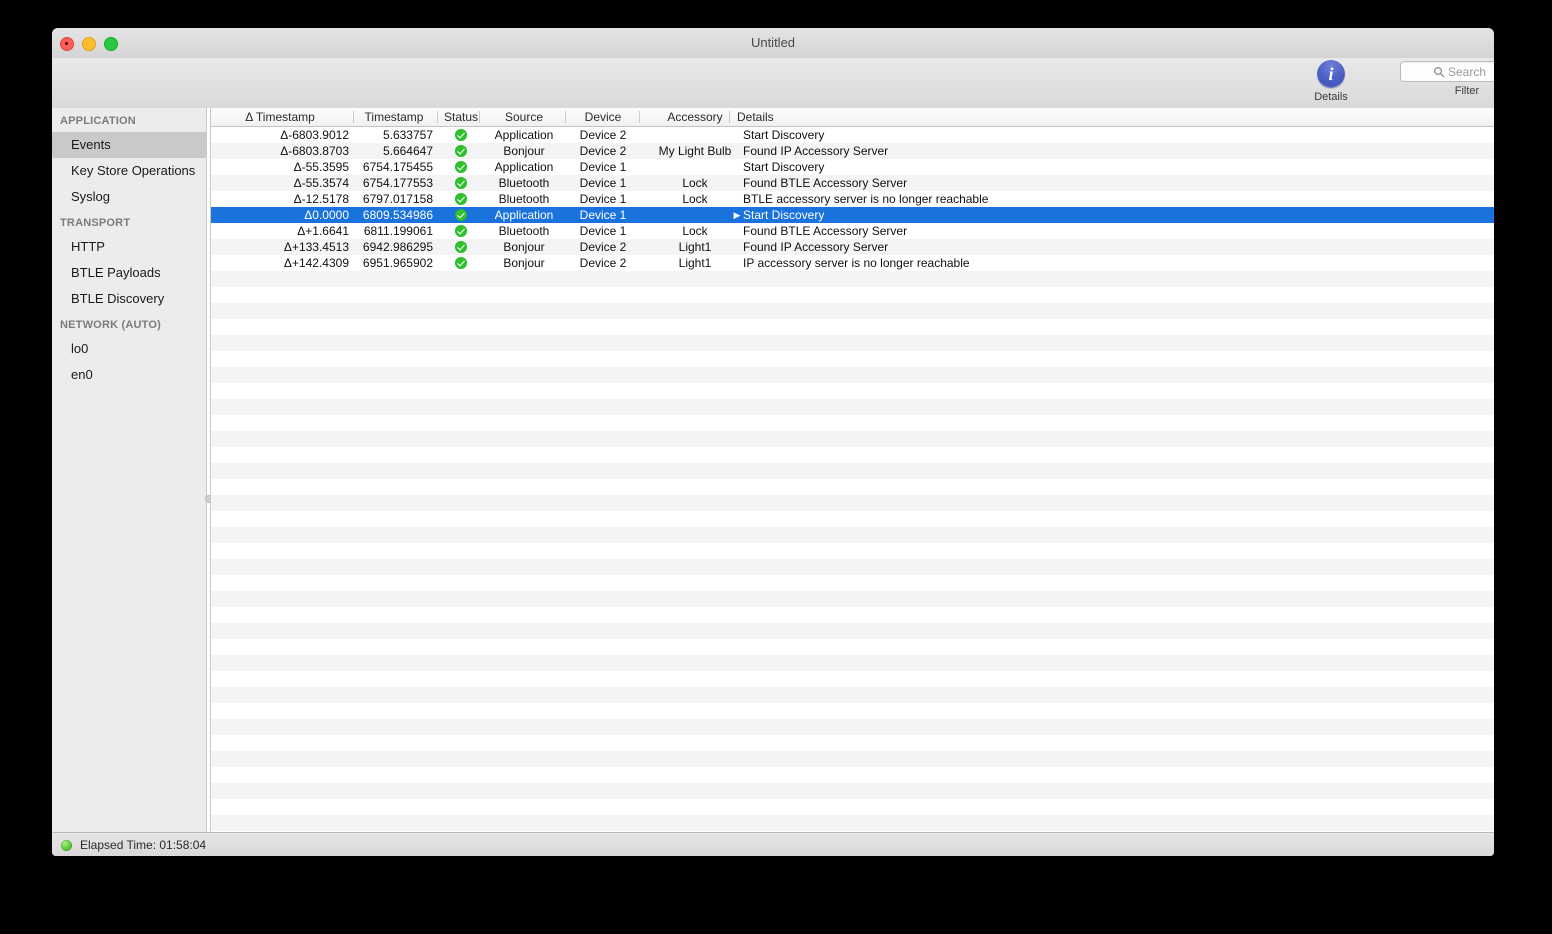  Describe the element at coordinates (129, 247) in the screenshot. I see `sidebar-item-http: HTTP` at that location.